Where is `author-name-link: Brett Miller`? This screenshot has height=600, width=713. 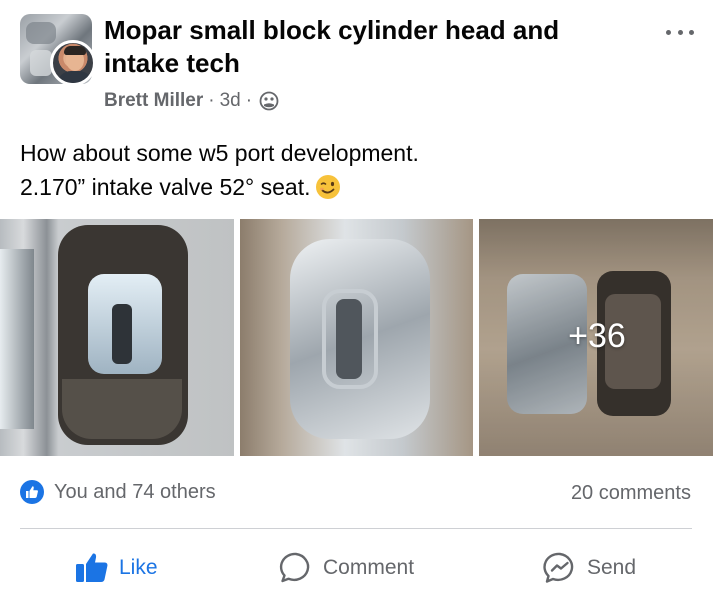
author-name-link: Brett Miller is located at coordinates (153, 101).